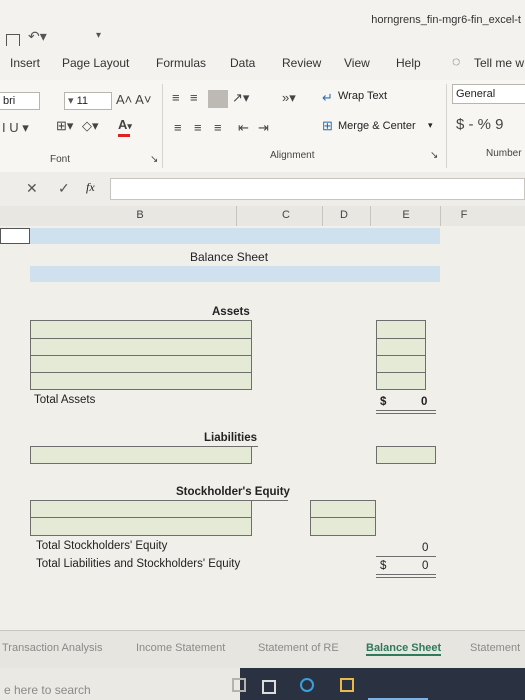  What do you see at coordinates (47, 690) in the screenshot?
I see `taskbar-search-placeholder: e here to search` at bounding box center [47, 690].